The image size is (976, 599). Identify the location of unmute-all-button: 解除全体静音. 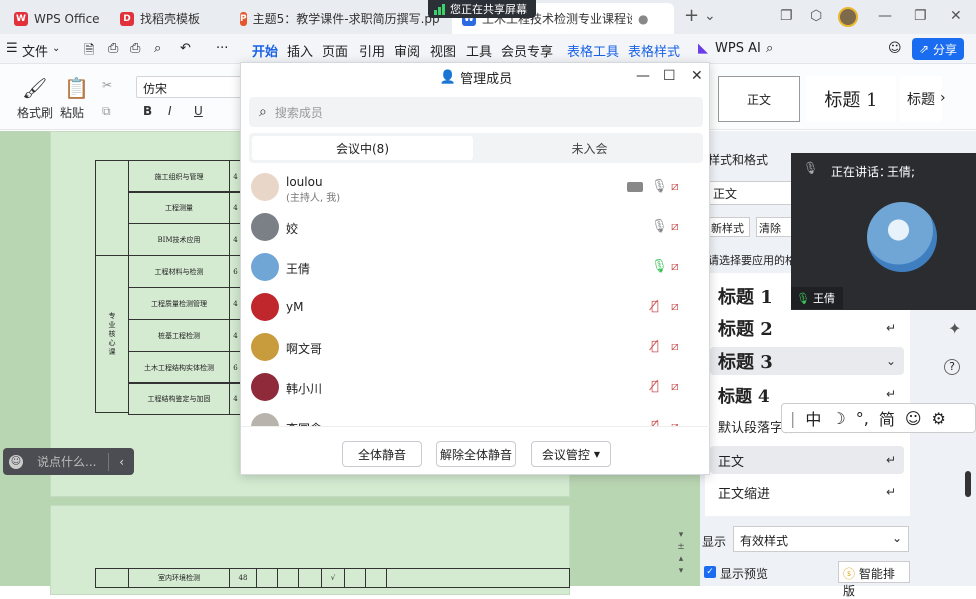
(476, 454).